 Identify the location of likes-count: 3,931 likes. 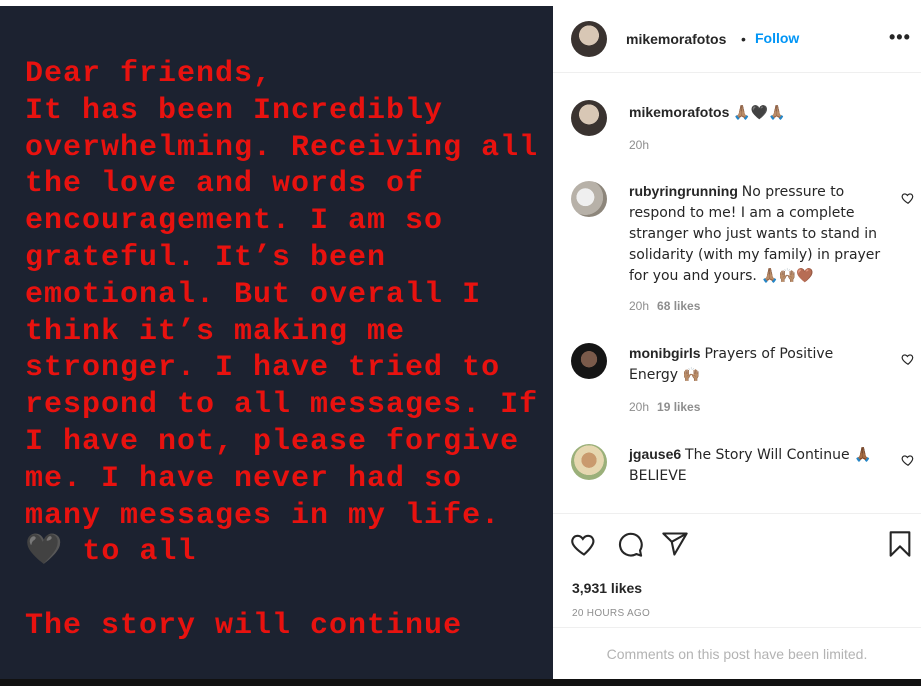
(607, 588).